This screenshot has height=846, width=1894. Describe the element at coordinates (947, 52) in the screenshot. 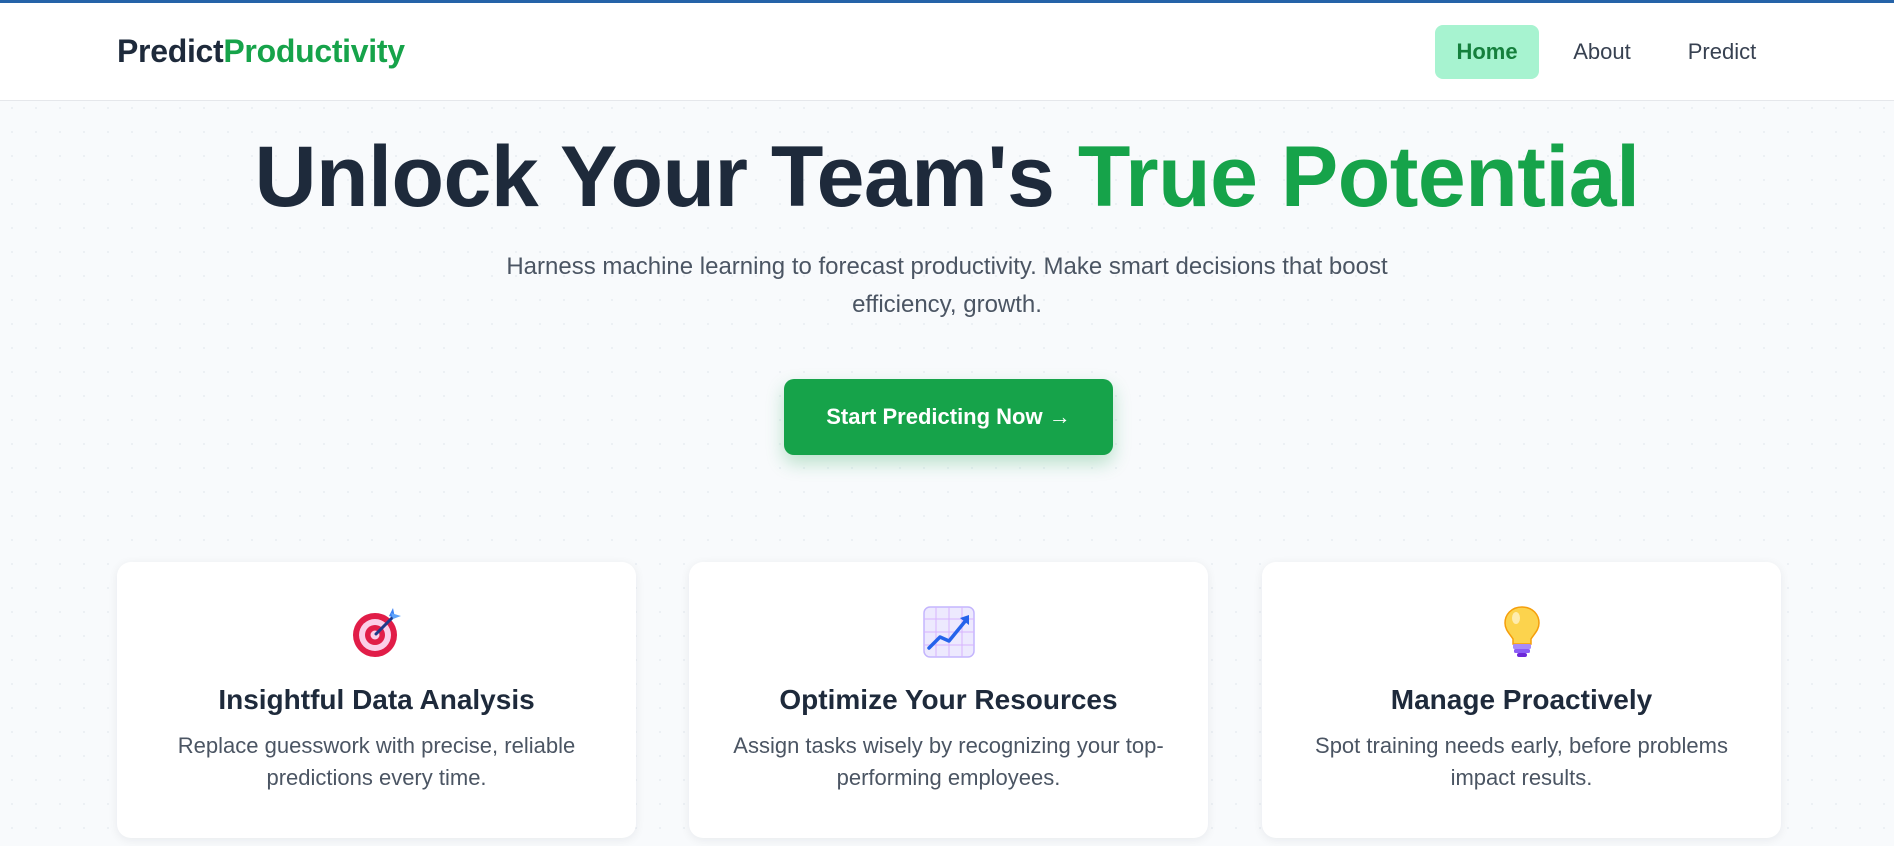

I see `navbar: PredictProductivity Home About Predict` at that location.